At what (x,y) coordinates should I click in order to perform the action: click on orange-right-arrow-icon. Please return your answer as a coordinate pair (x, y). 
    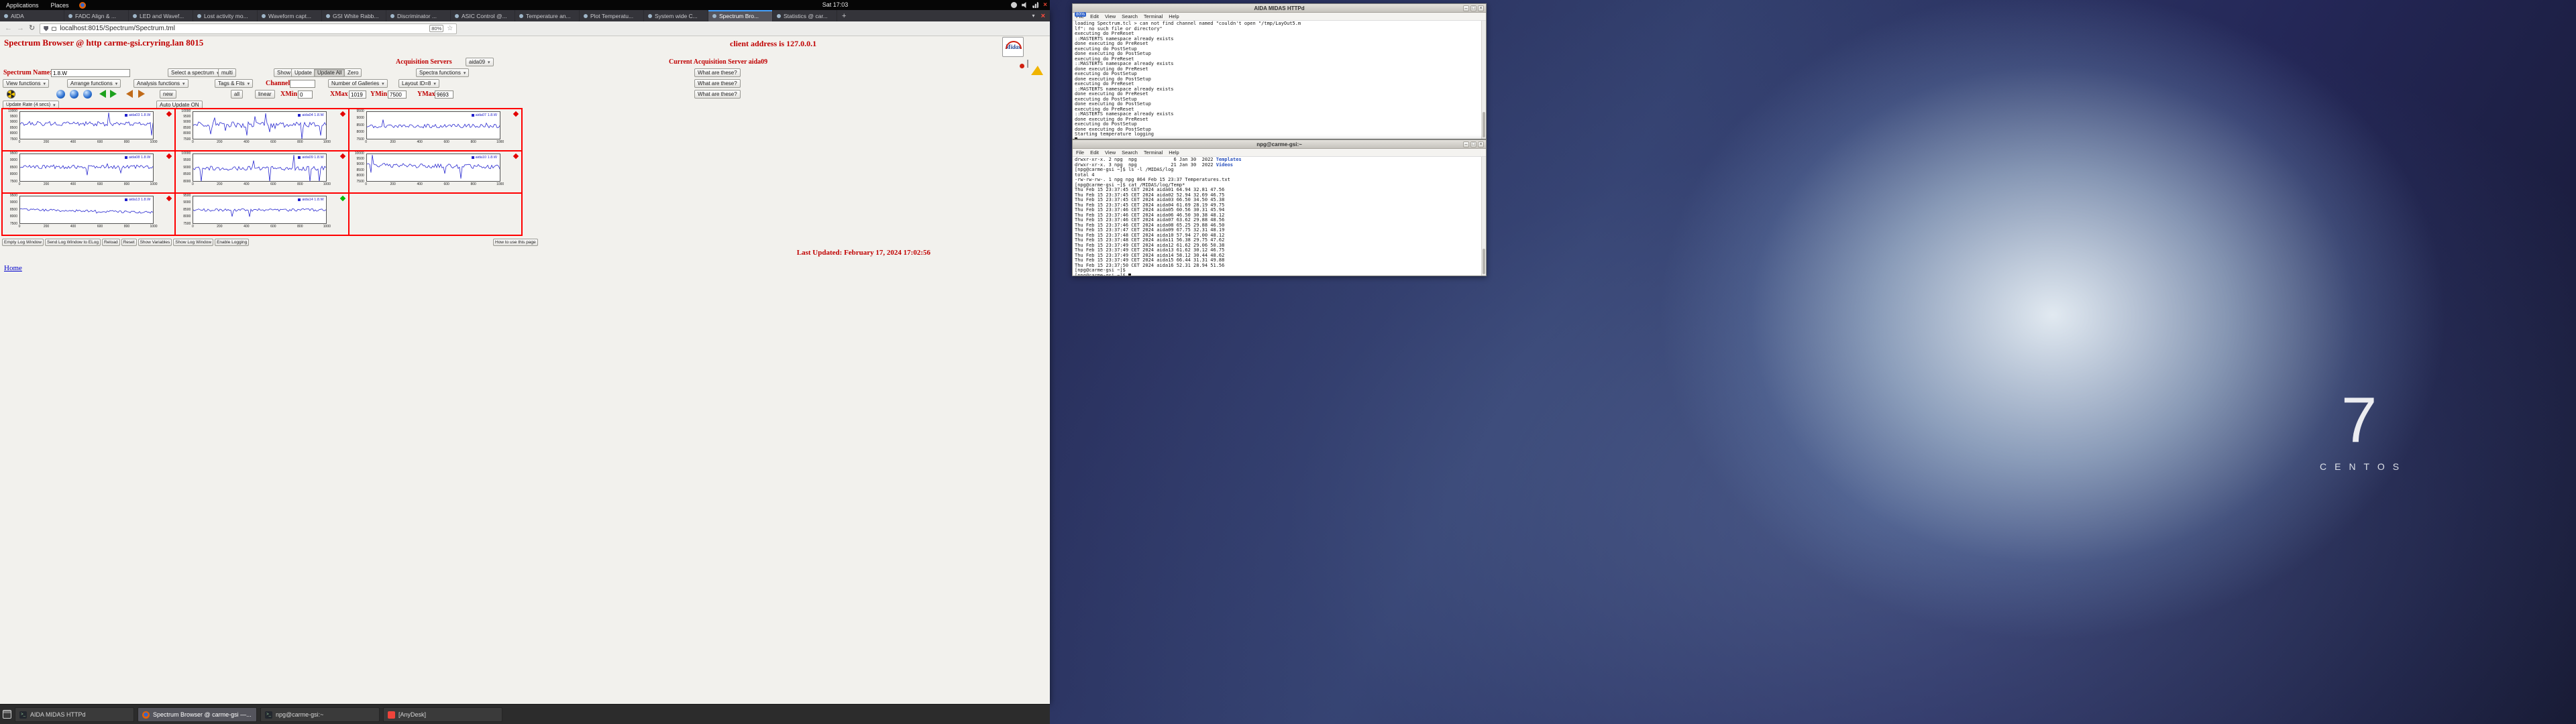
    Looking at the image, I should click on (141, 94).